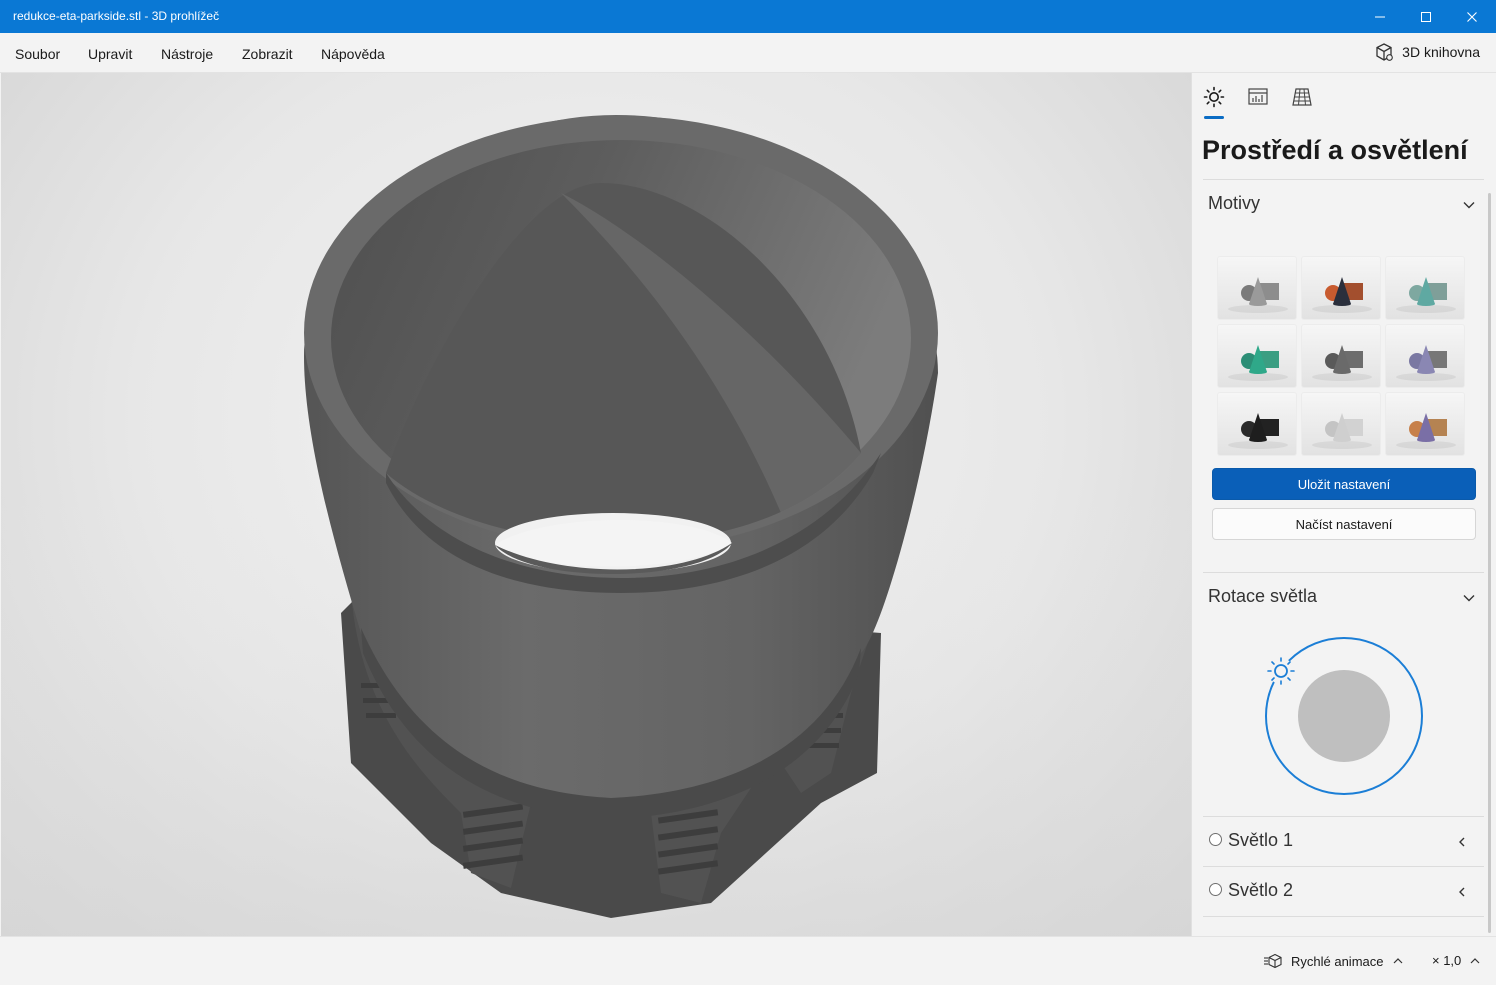 This screenshot has width=1496, height=985. What do you see at coordinates (37, 54) in the screenshot?
I see `menu-file: Soubor` at bounding box center [37, 54].